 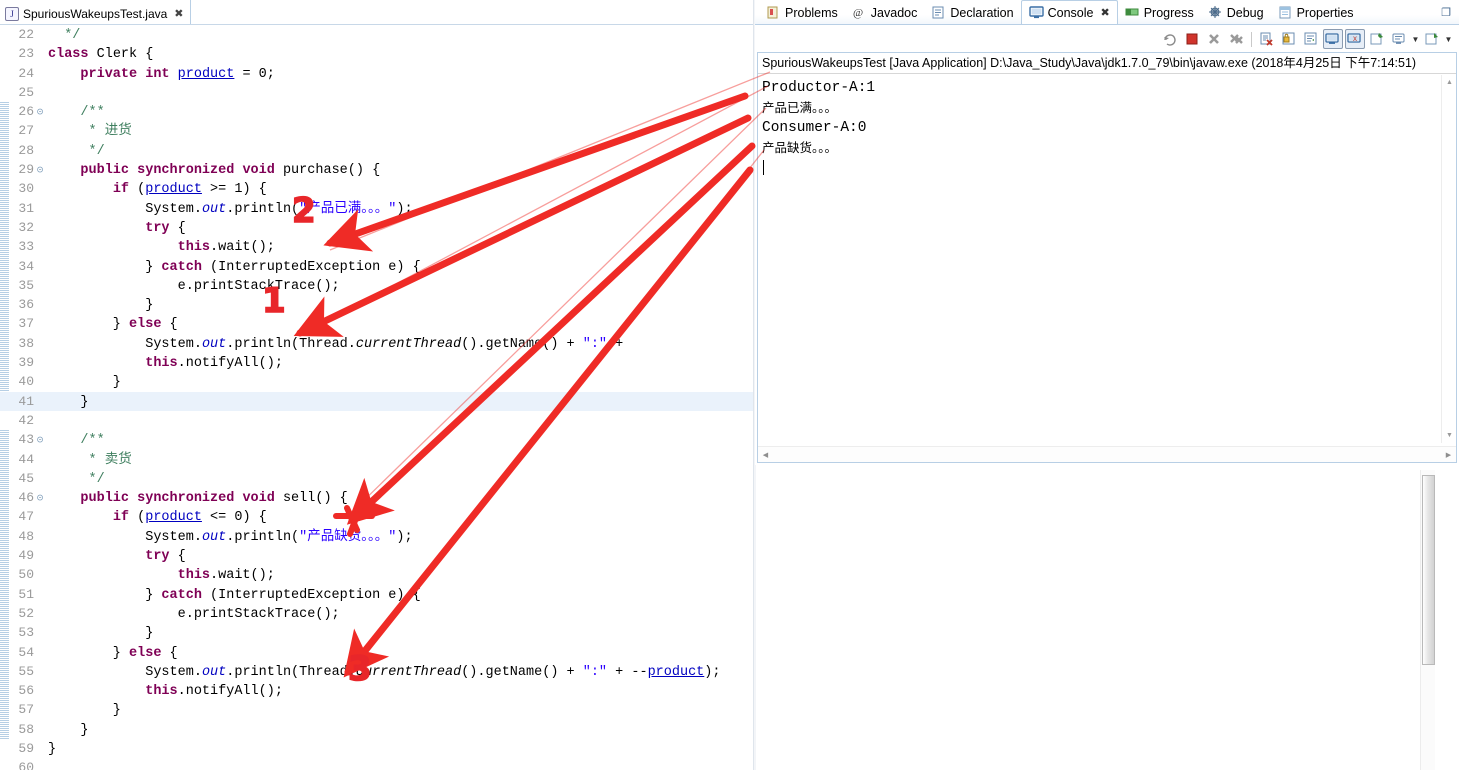 I want to click on code-line-50: 50 this.wait();, so click(x=376, y=574).